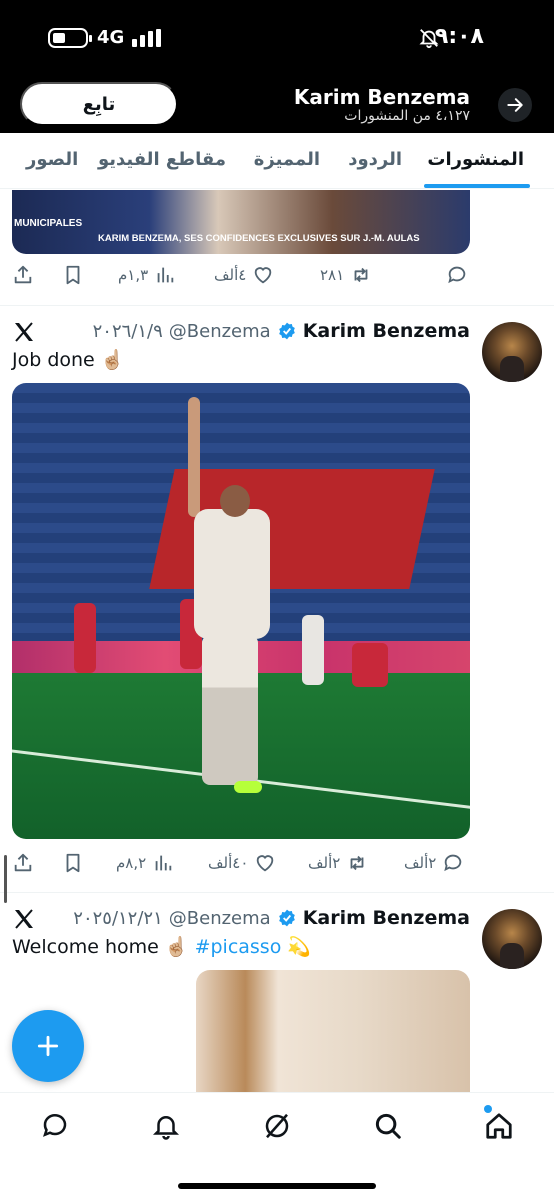  What do you see at coordinates (277, 864) in the screenshot?
I see `post-actions: ٨,٢م ٤٠ألف ٢ألف ٢ألف` at bounding box center [277, 864].